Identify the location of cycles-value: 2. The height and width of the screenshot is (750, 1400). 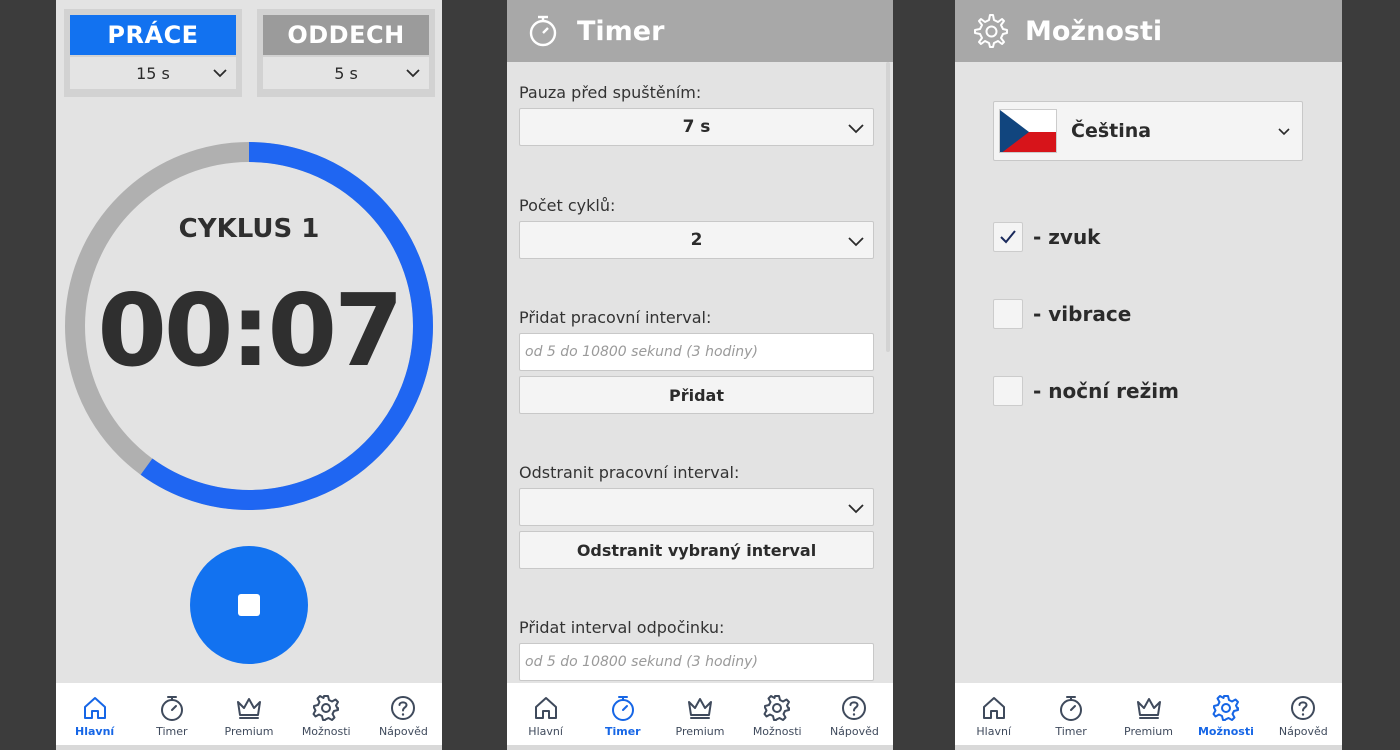
(696, 240).